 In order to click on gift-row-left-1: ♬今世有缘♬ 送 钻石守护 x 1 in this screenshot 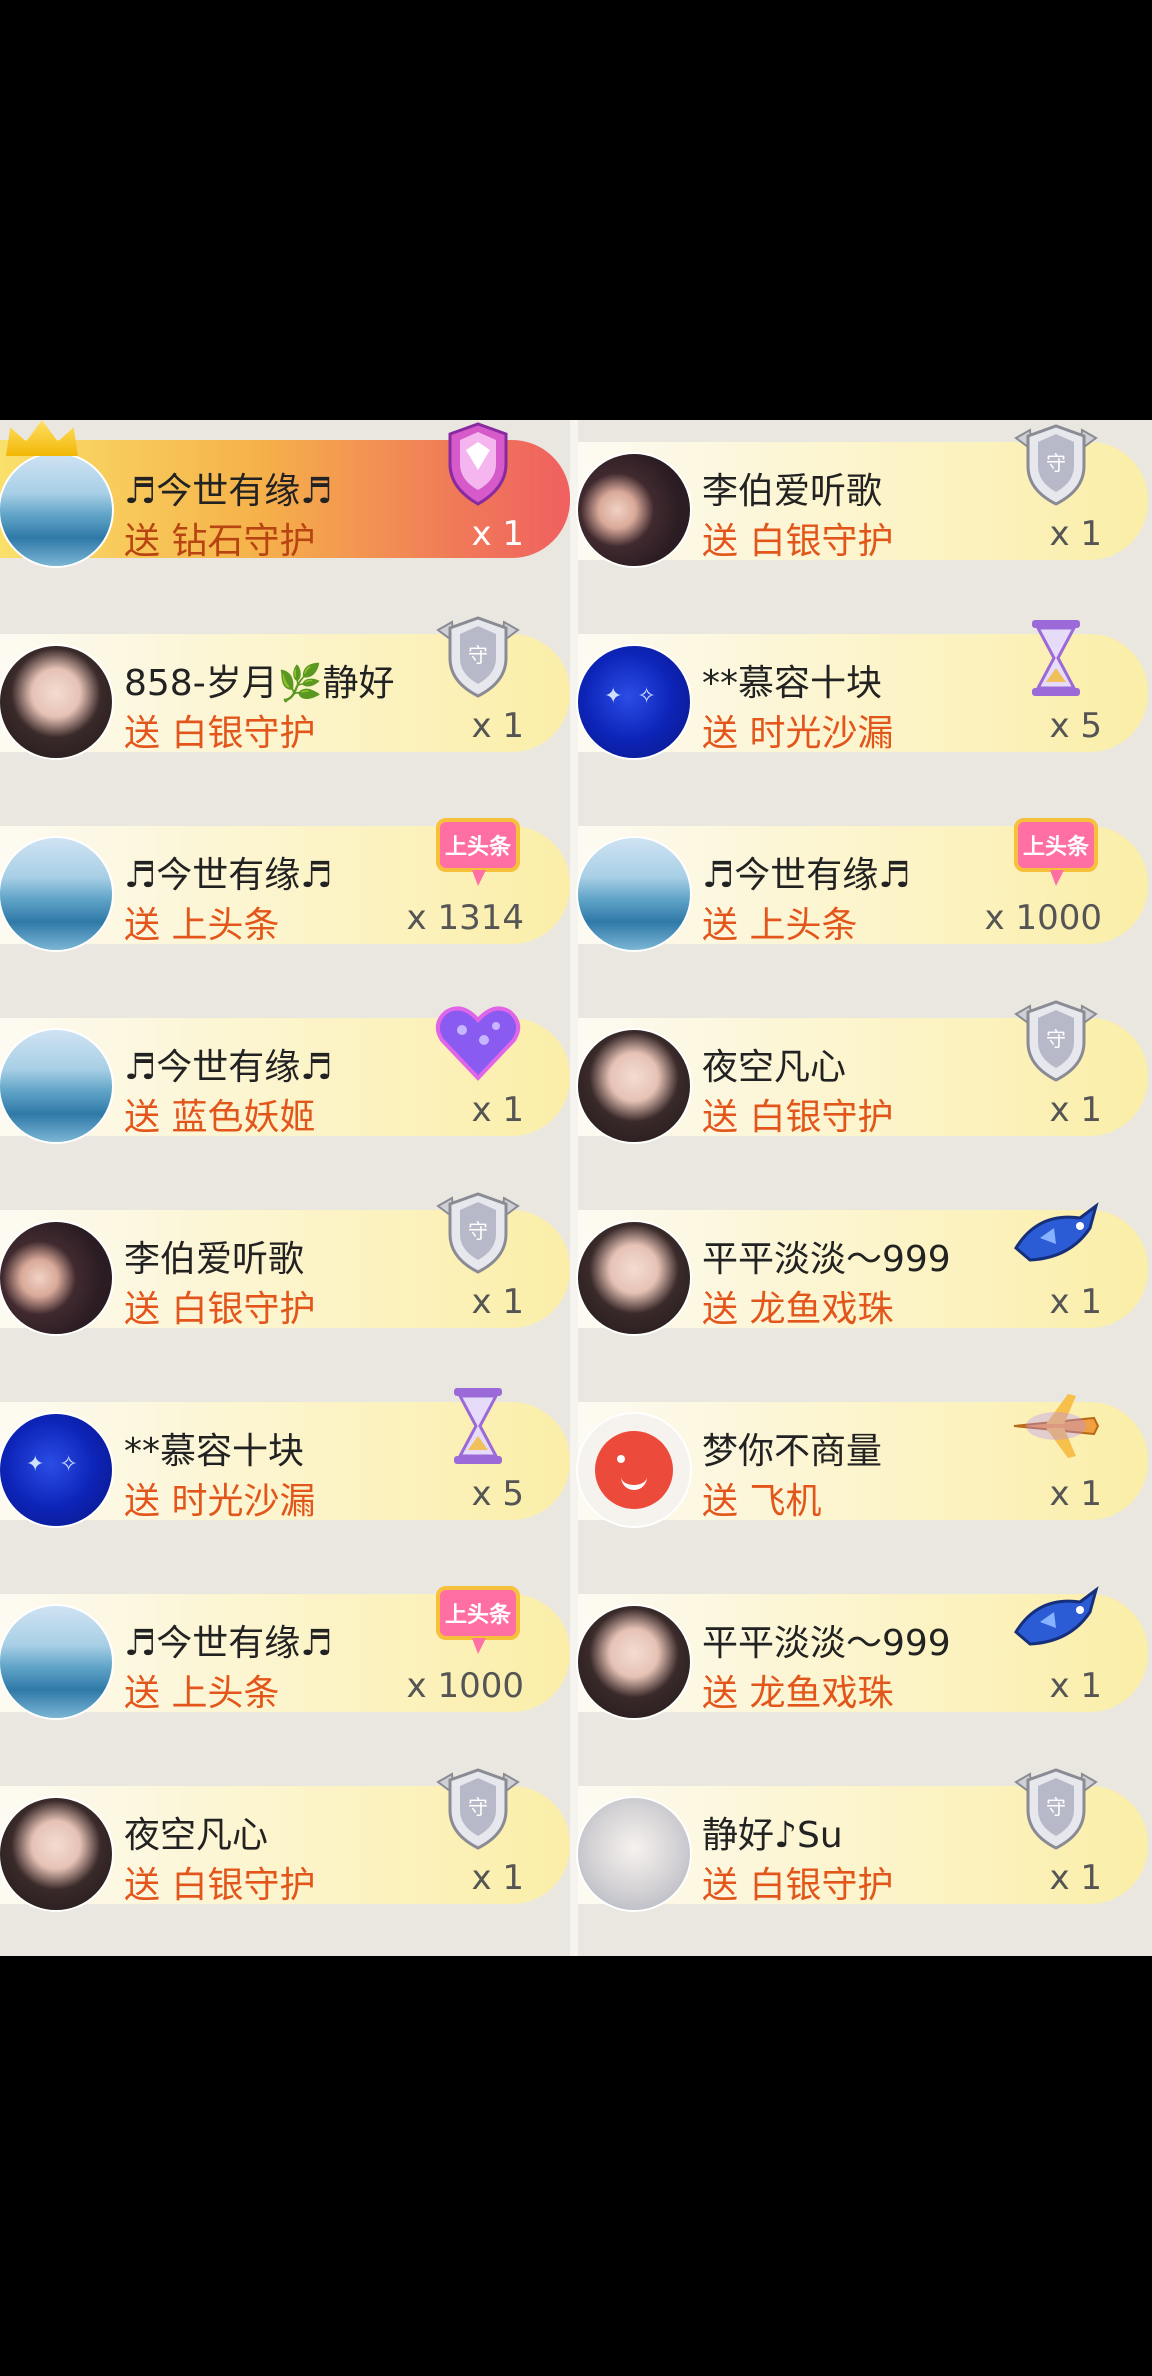, I will do `click(285, 495)`.